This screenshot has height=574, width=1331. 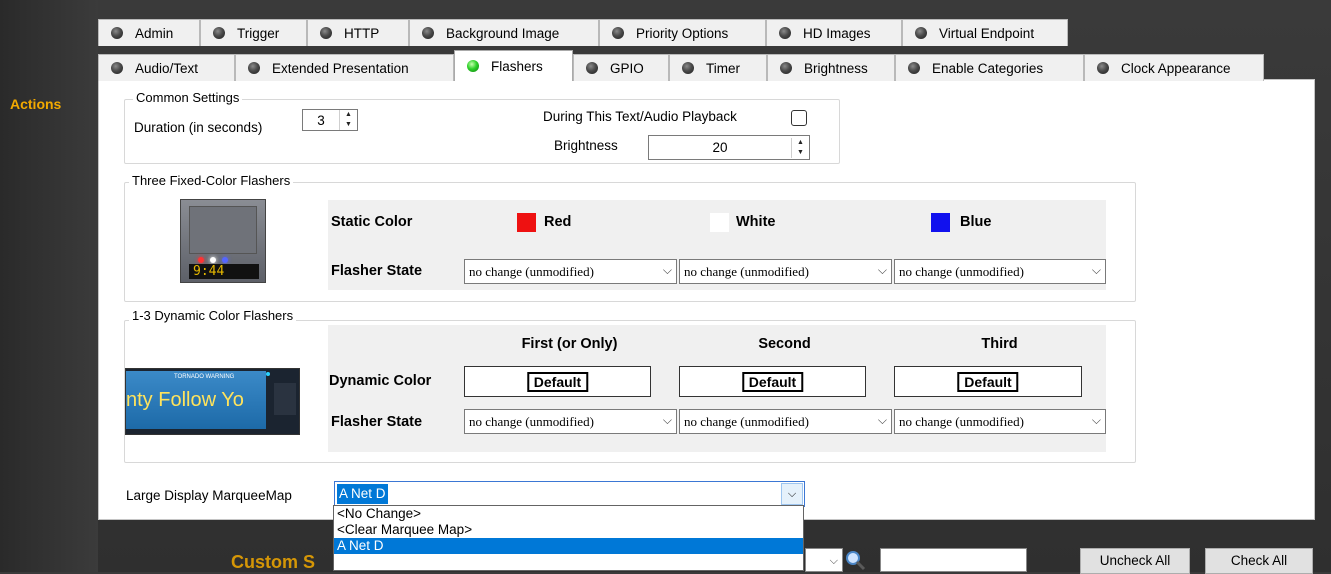 What do you see at coordinates (784, 344) in the screenshot?
I see `column-second-header: Second` at bounding box center [784, 344].